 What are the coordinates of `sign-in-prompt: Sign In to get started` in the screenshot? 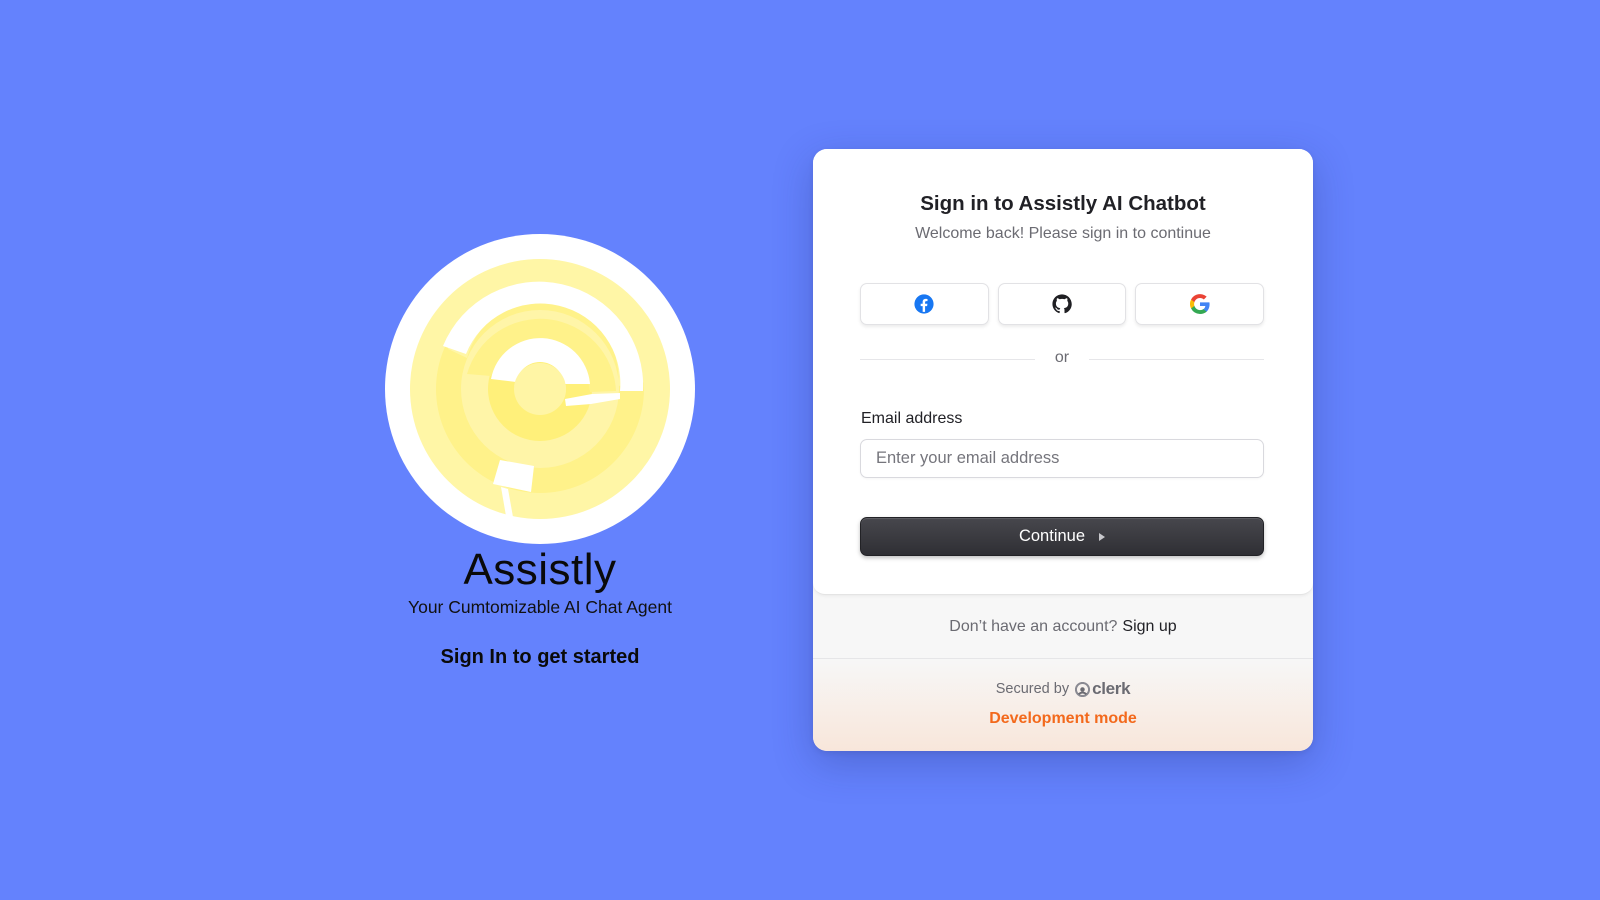 It's located at (540, 657).